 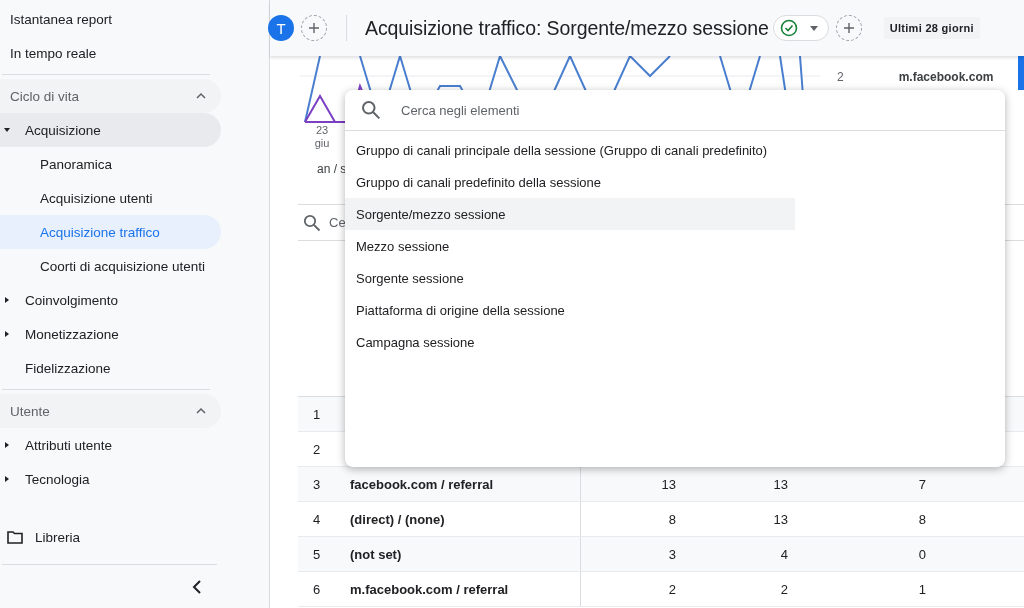 I want to click on folder-icon, so click(x=15, y=537).